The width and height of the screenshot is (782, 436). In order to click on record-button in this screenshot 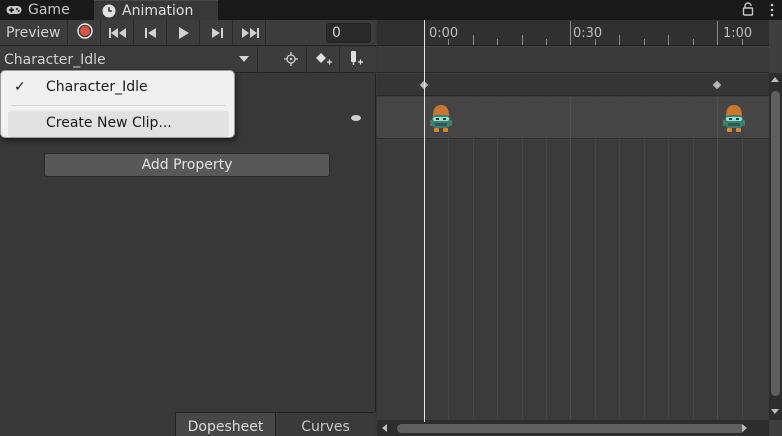, I will do `click(85, 33)`.